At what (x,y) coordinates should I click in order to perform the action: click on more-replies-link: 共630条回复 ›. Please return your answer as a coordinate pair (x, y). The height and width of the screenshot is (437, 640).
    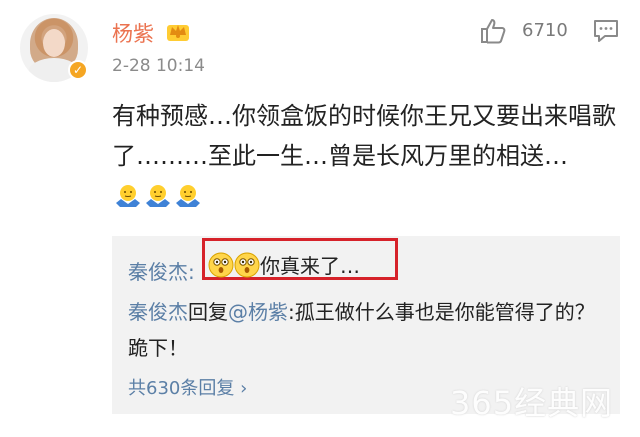
    Looking at the image, I should click on (187, 387).